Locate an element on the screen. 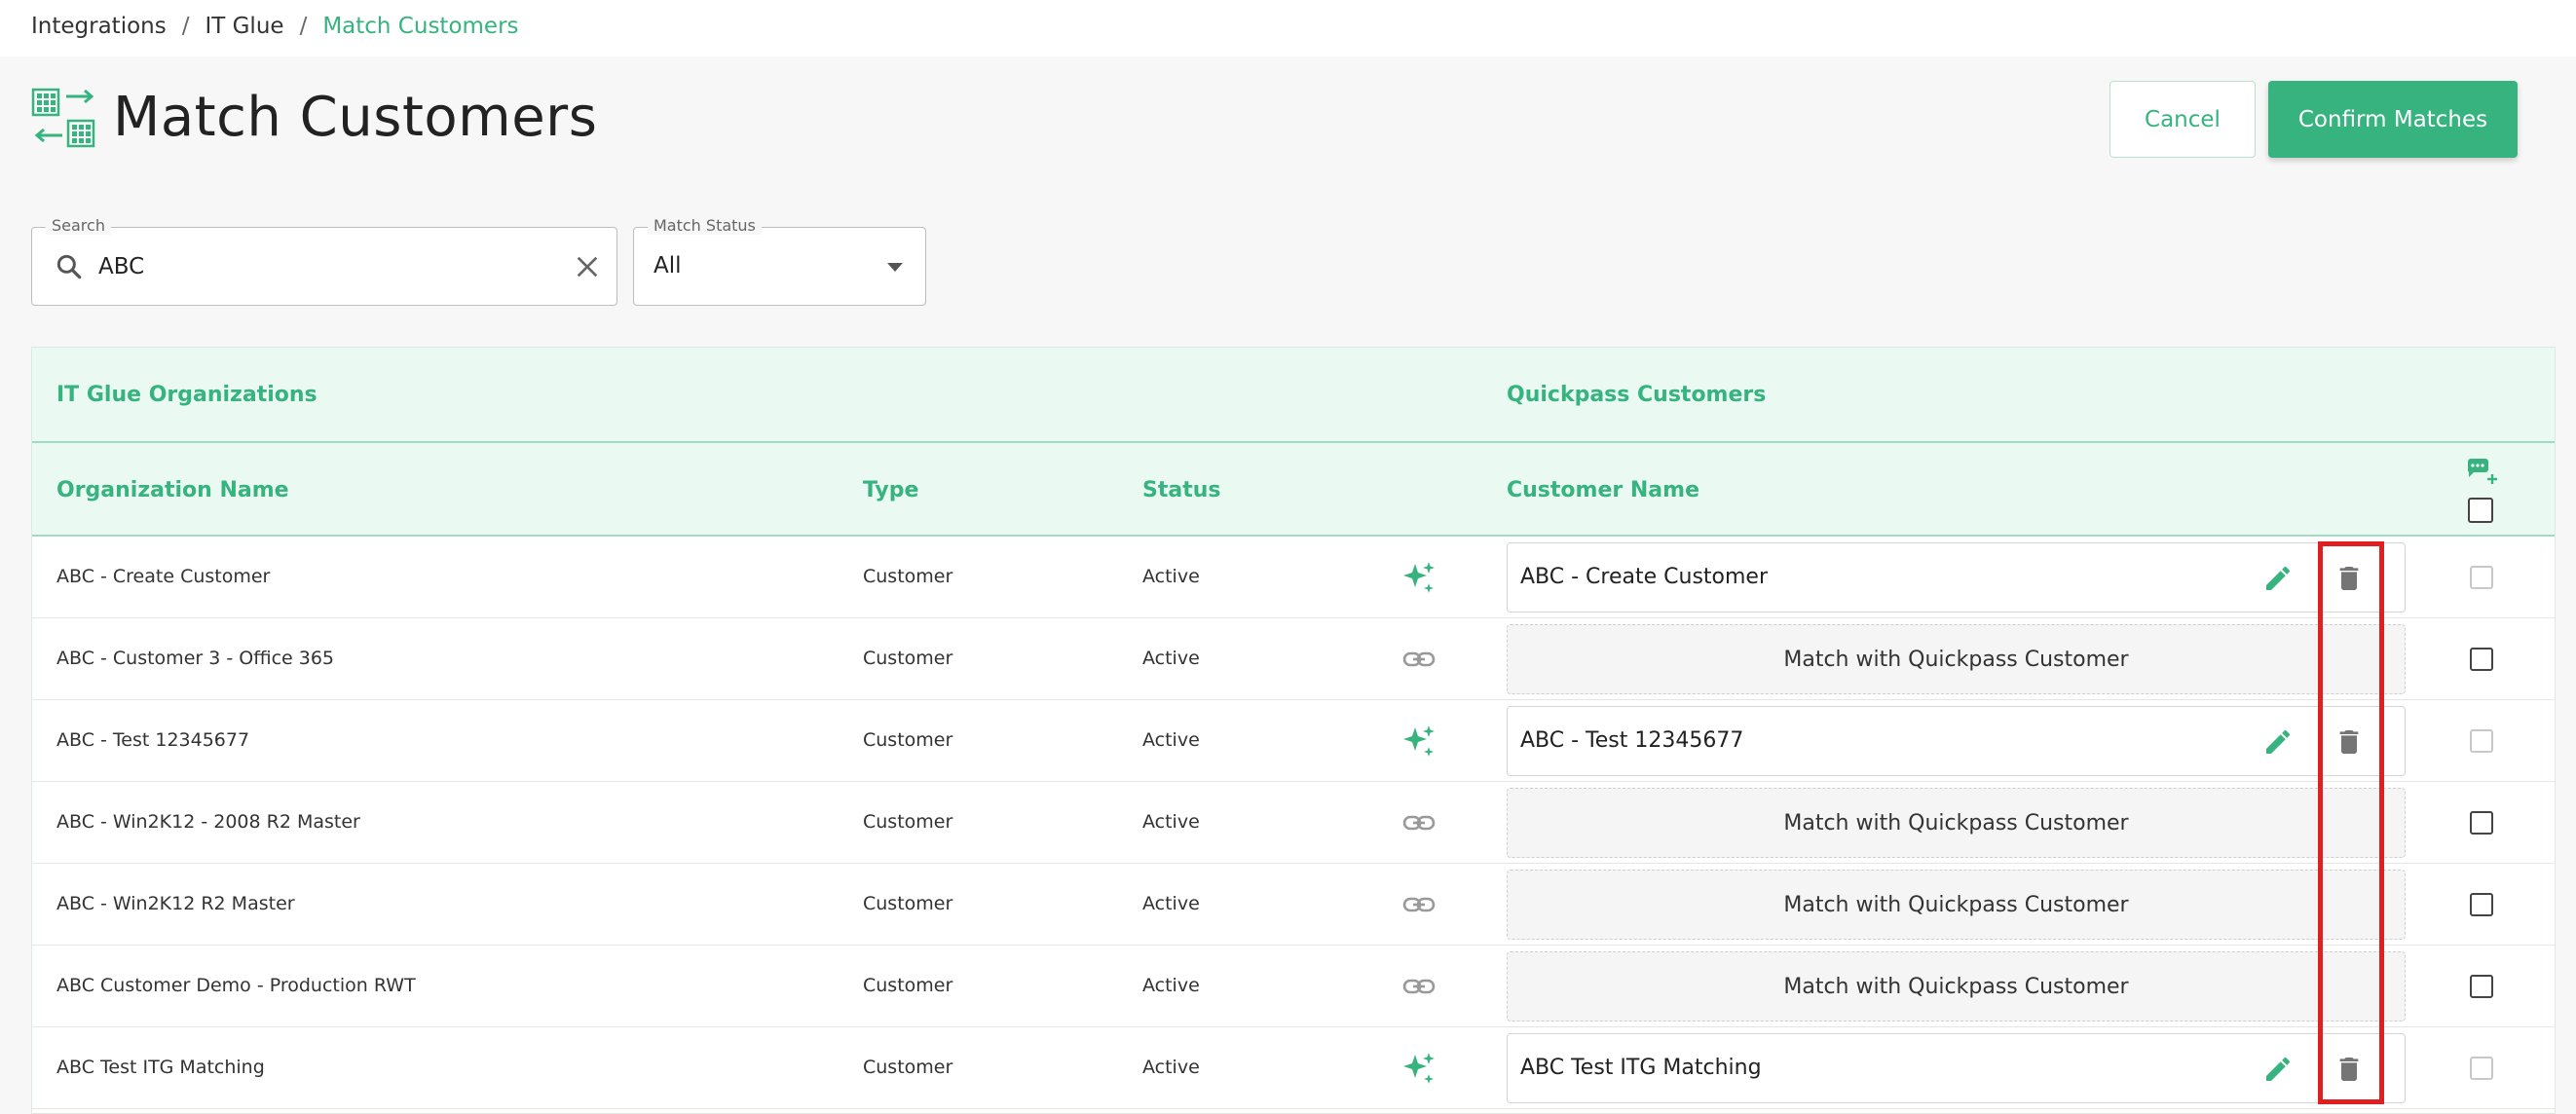 This screenshot has height=1114, width=2576. add-comment-icon is located at coordinates (2482, 471).